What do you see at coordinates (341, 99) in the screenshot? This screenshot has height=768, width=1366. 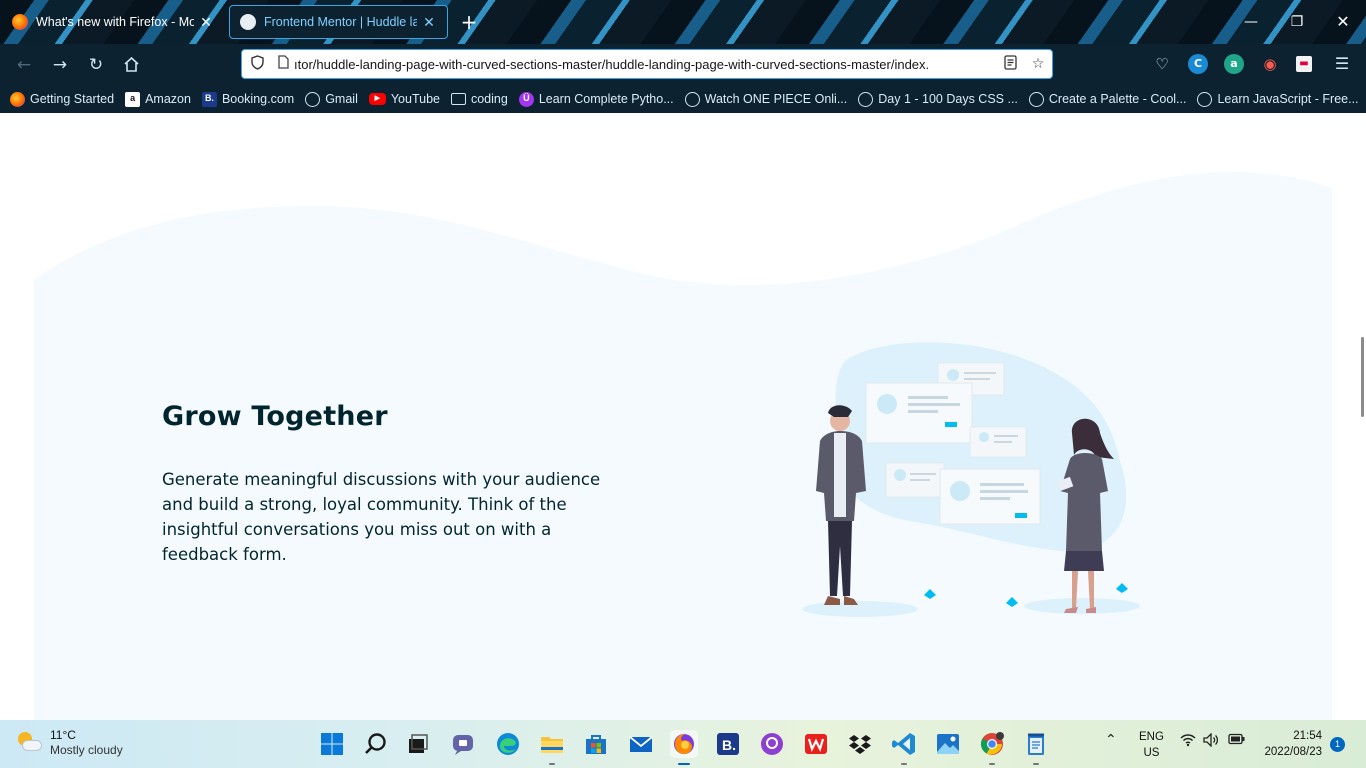 I see `bookmark-label: Gmail` at bounding box center [341, 99].